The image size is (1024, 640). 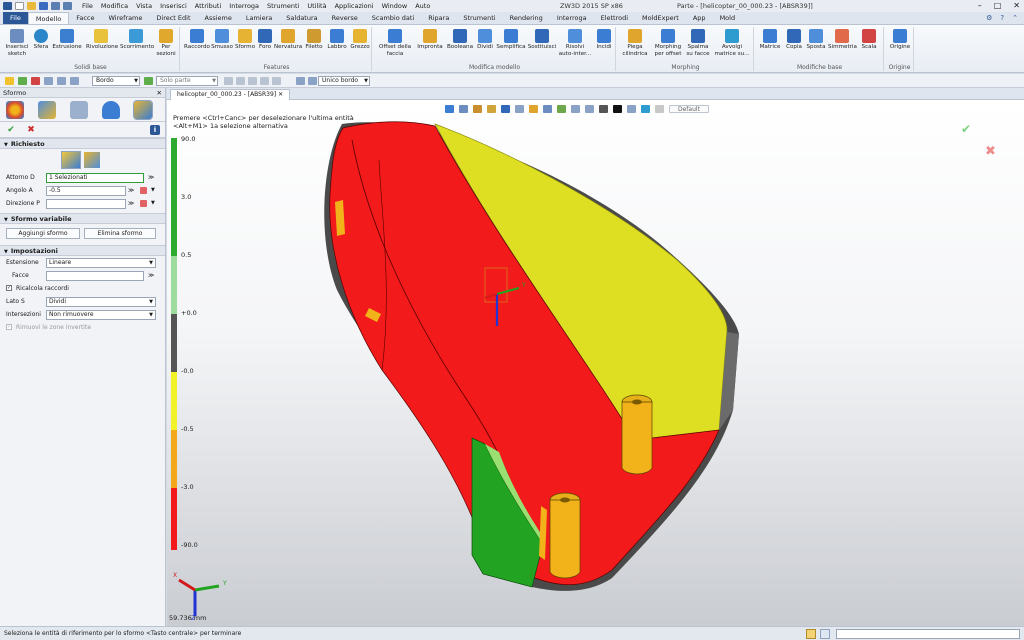 What do you see at coordinates (668, 43) in the screenshot?
I see `morphing-offset-button: Morphing per offset` at bounding box center [668, 43].